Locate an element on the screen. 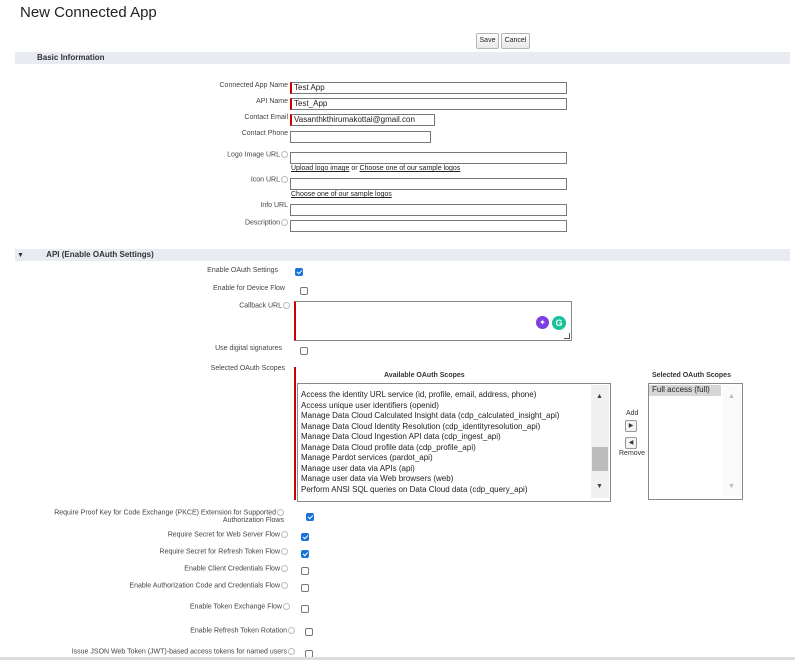 The width and height of the screenshot is (795, 660). available-scopes-scrollbar: ▲ ▼ is located at coordinates (600, 441).